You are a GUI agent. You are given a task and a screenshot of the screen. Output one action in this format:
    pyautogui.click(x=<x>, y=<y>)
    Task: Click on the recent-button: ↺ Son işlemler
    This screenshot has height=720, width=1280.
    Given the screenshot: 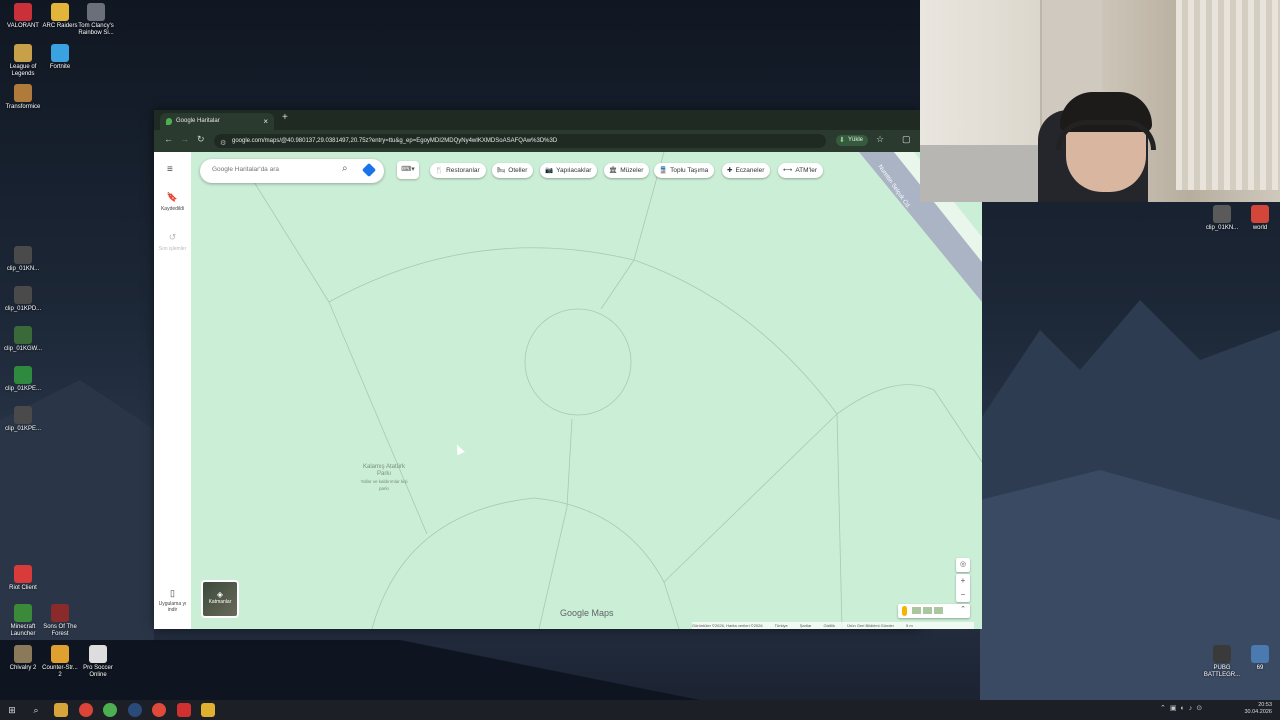 What is the action you would take?
    pyautogui.click(x=172, y=242)
    